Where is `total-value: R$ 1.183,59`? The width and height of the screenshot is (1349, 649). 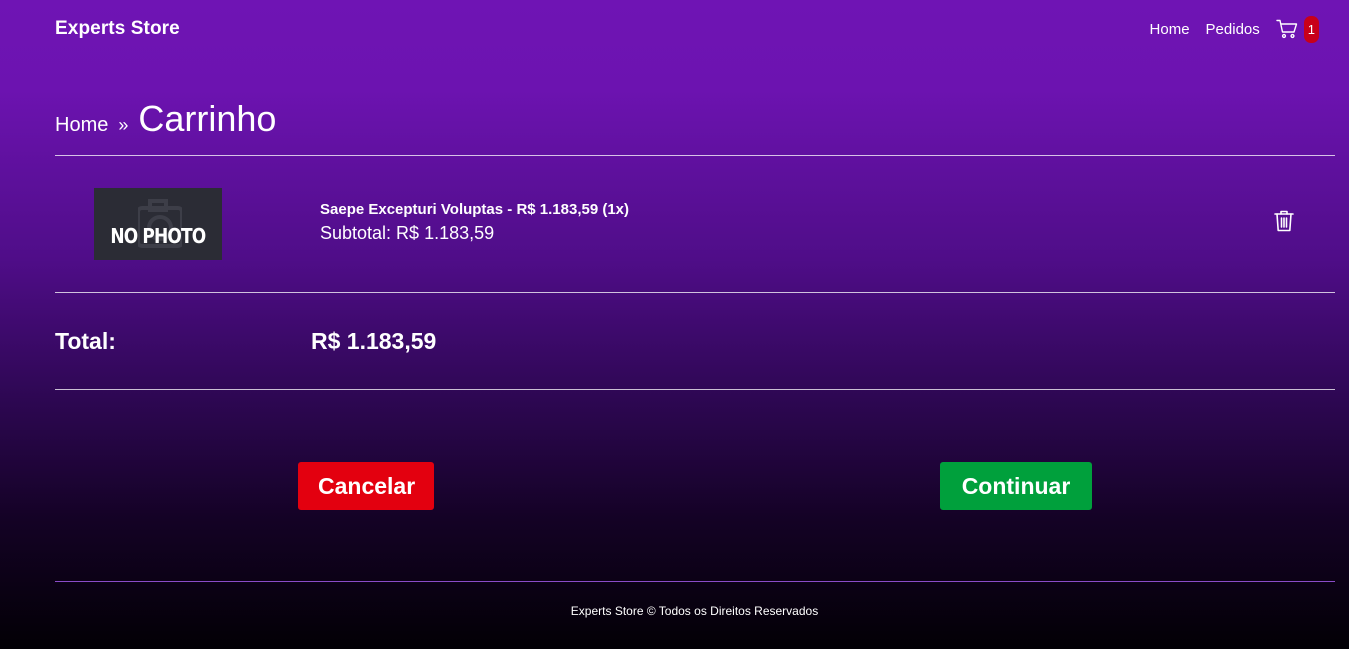
total-value: R$ 1.183,59 is located at coordinates (374, 341).